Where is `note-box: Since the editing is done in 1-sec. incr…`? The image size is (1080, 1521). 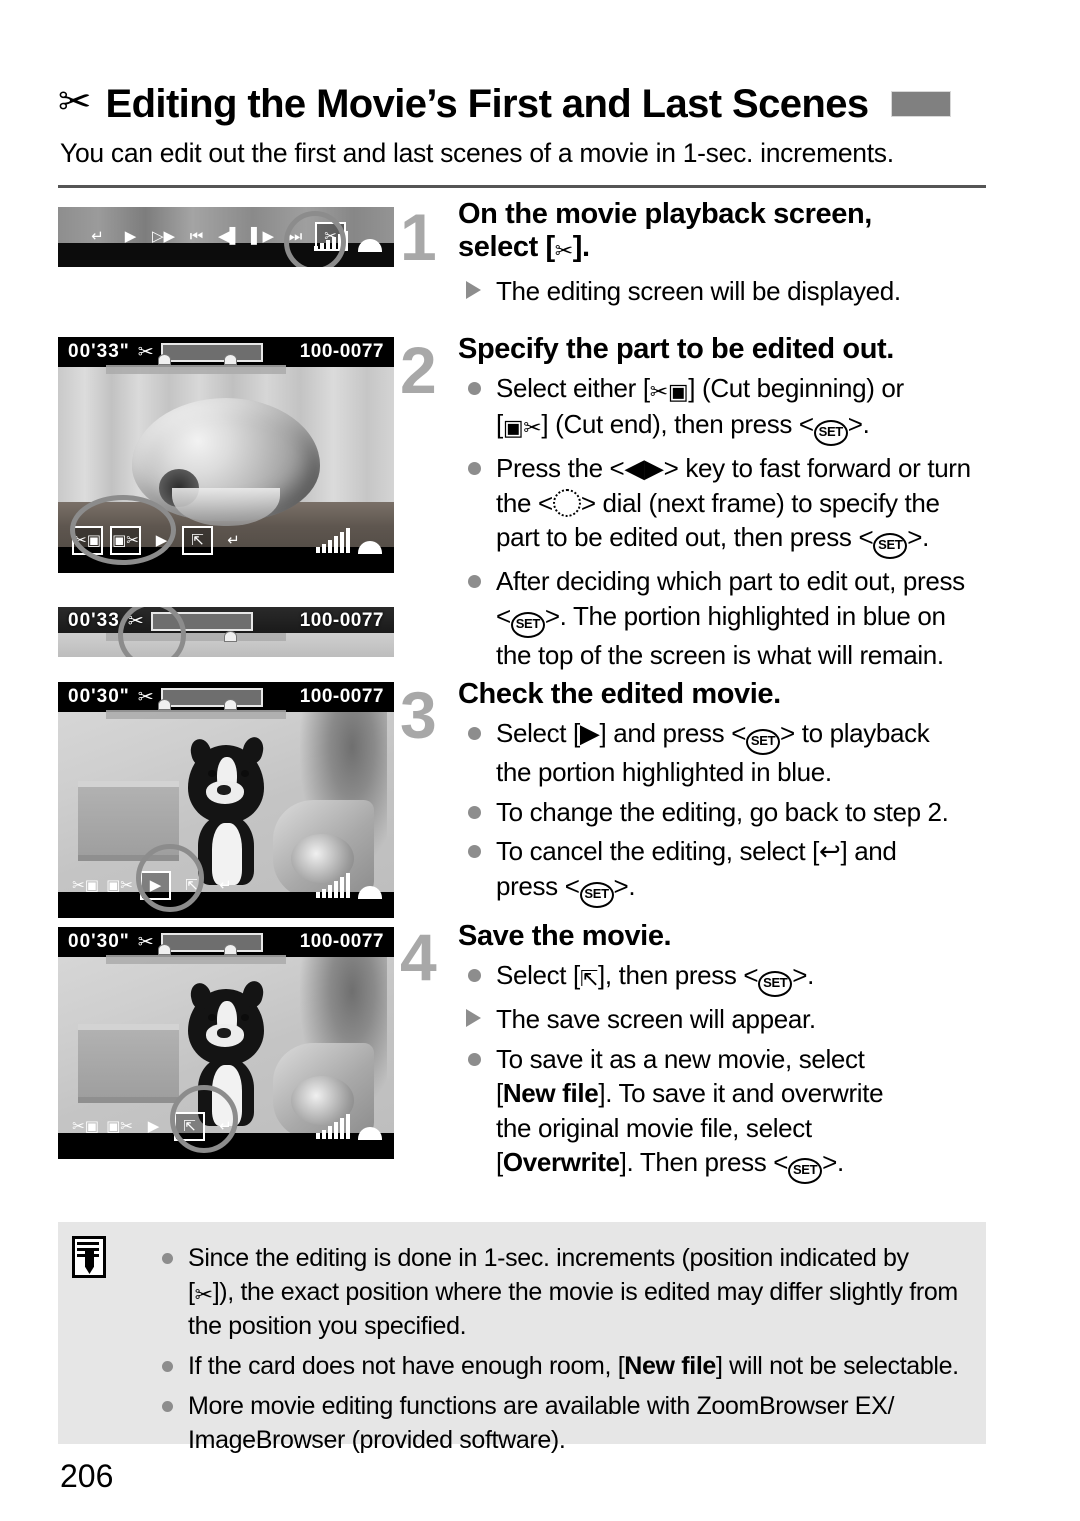 note-box: Since the editing is done in 1-sec. incr… is located at coordinates (522, 1338).